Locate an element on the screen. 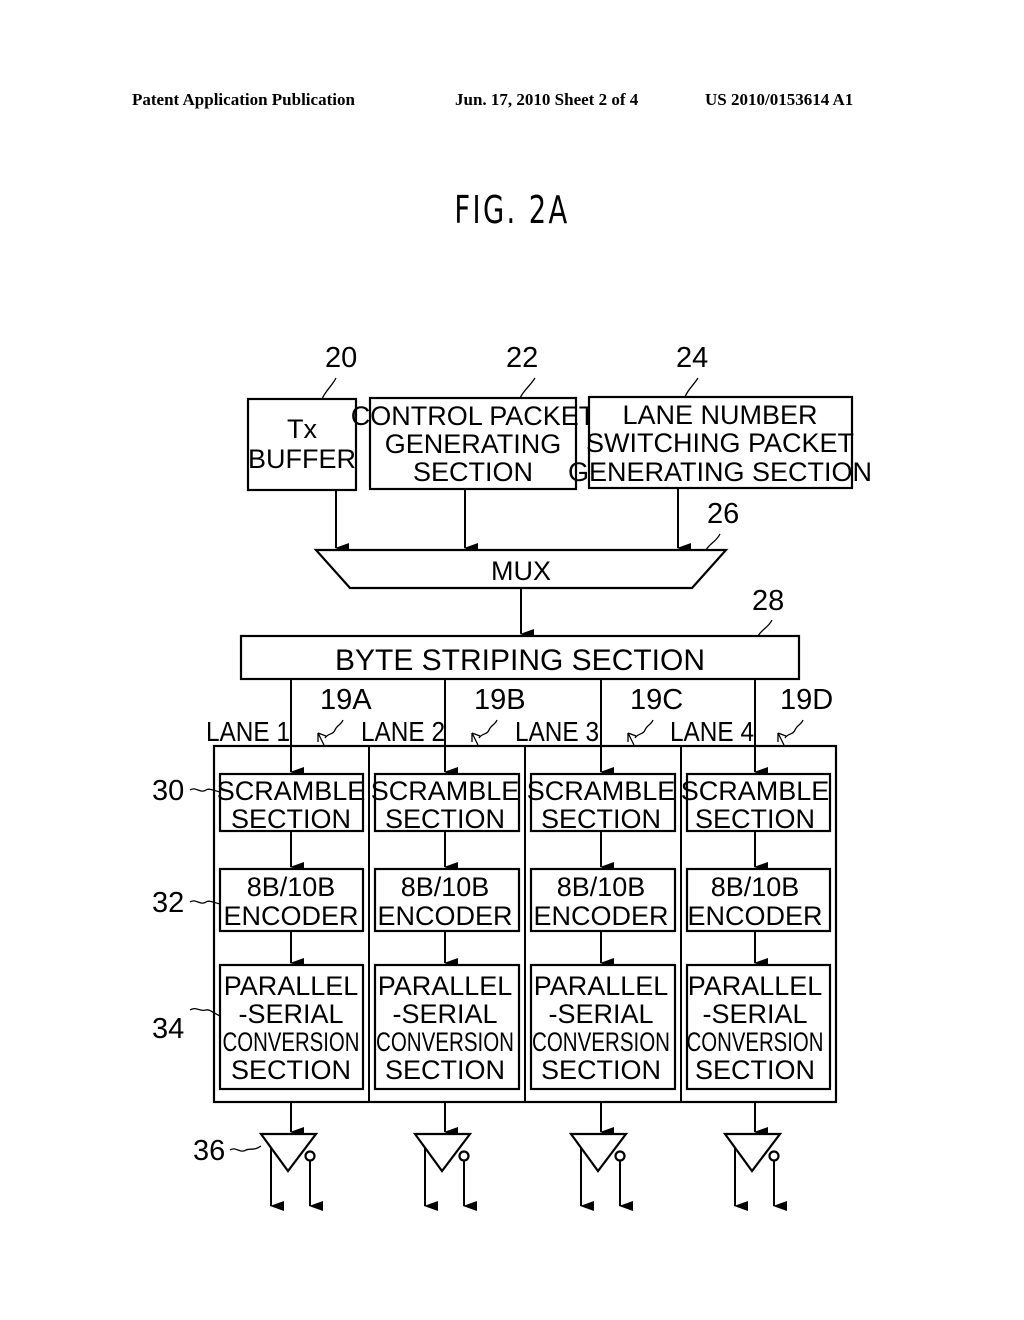 This screenshot has height=1320, width=1024. lane-switch-line-2: SWITCHING PACKET is located at coordinates (720, 443).